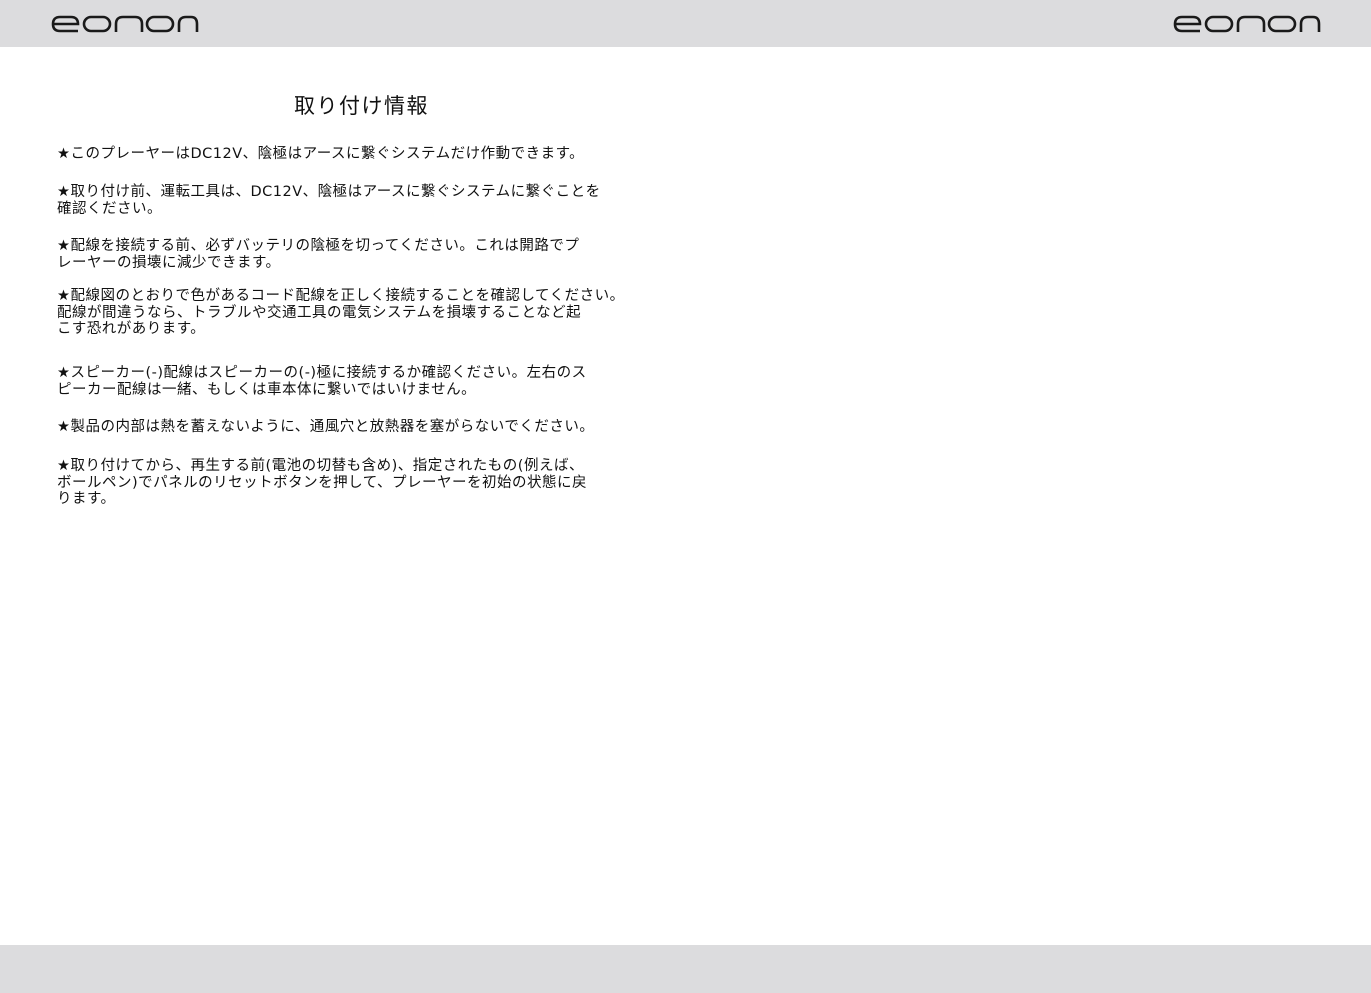  What do you see at coordinates (361, 106) in the screenshot?
I see `page-title: 取り付け情報` at bounding box center [361, 106].